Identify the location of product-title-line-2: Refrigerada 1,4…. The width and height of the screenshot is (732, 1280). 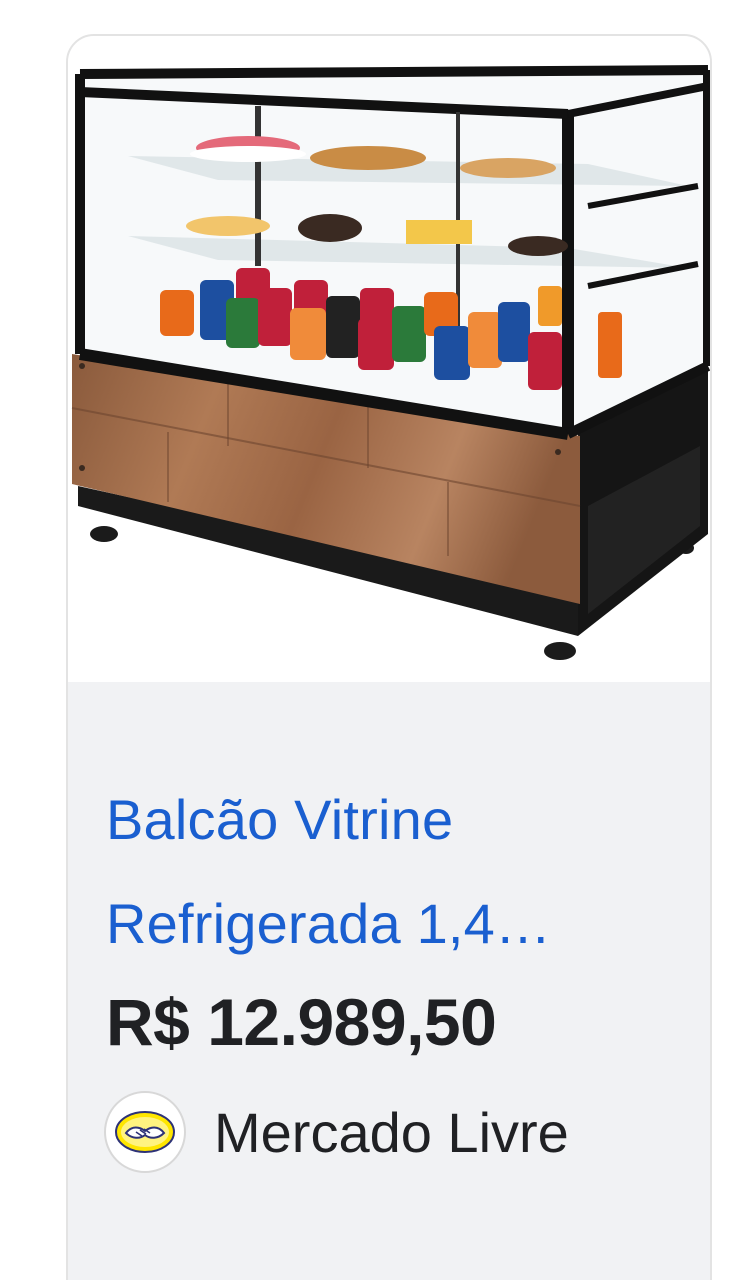
(329, 923).